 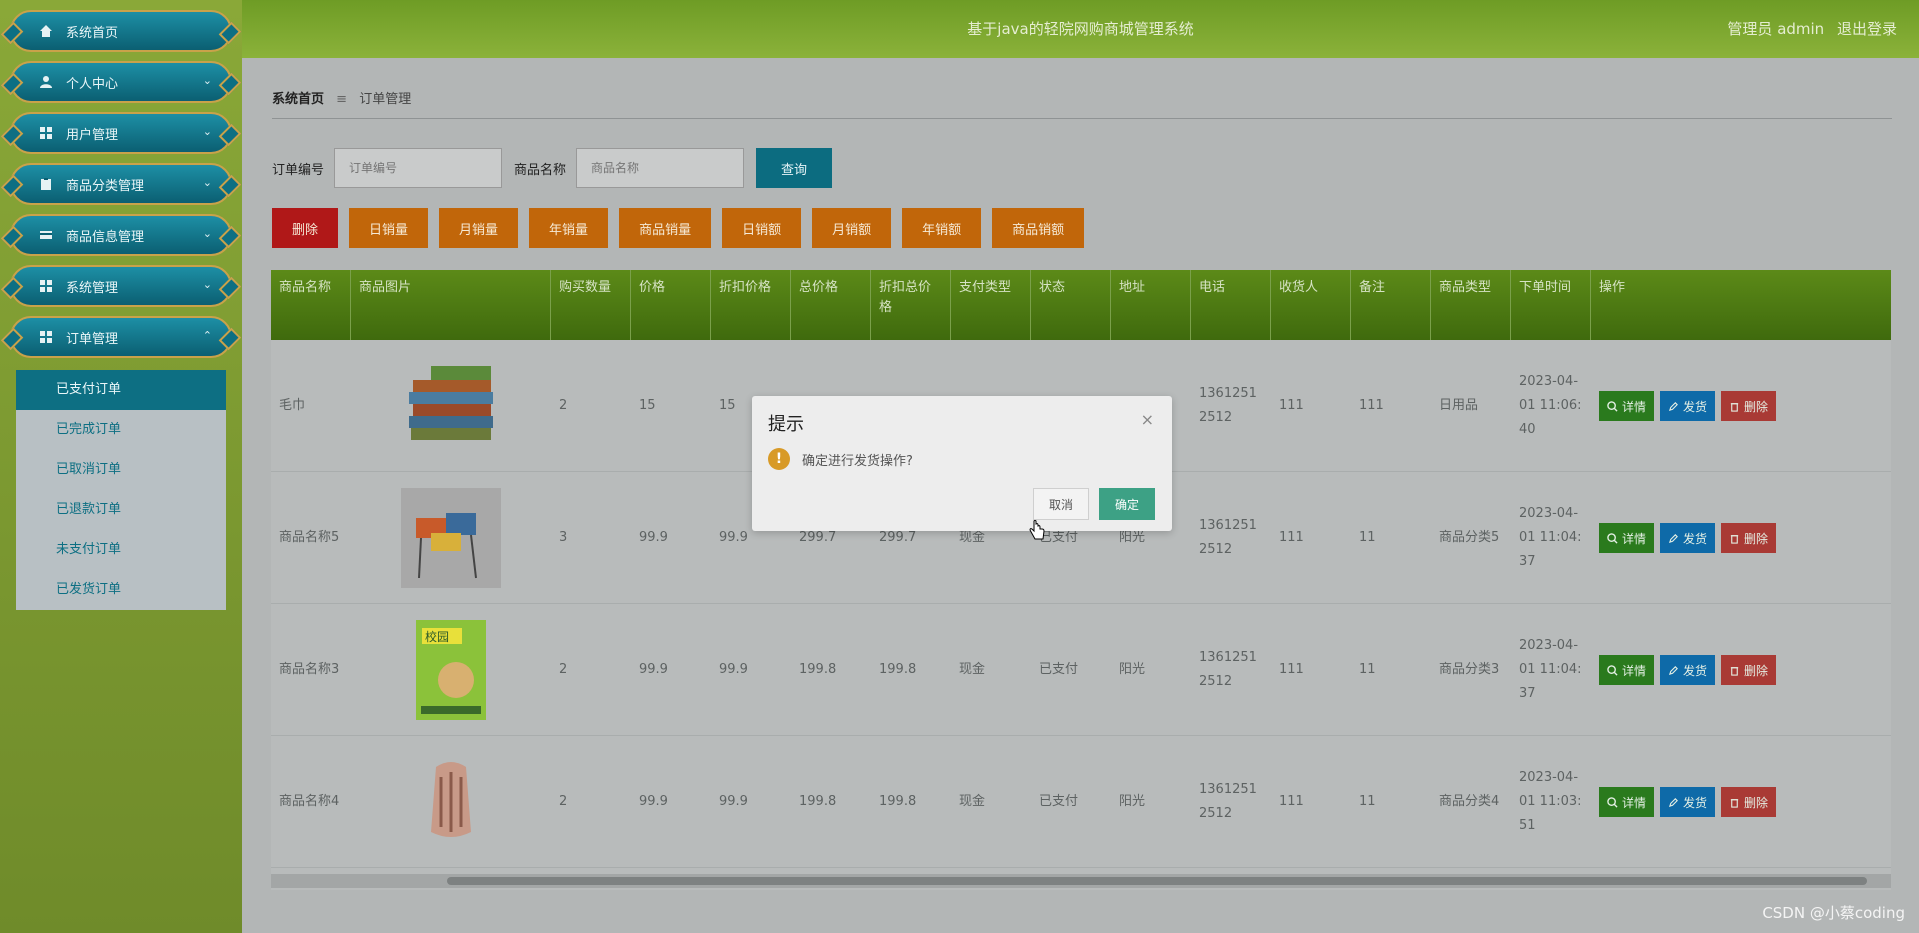 What do you see at coordinates (121, 470) in the screenshot?
I see `submenu-item-cancelled: 已取消订单` at bounding box center [121, 470].